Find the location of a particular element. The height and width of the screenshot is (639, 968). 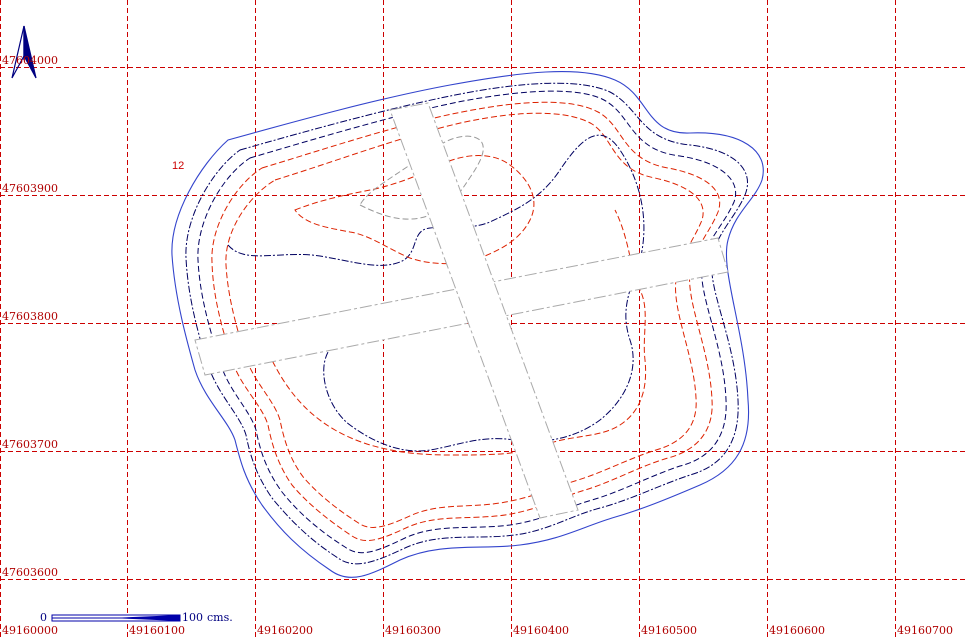

x-label: 49160500 is located at coordinates (669, 630).